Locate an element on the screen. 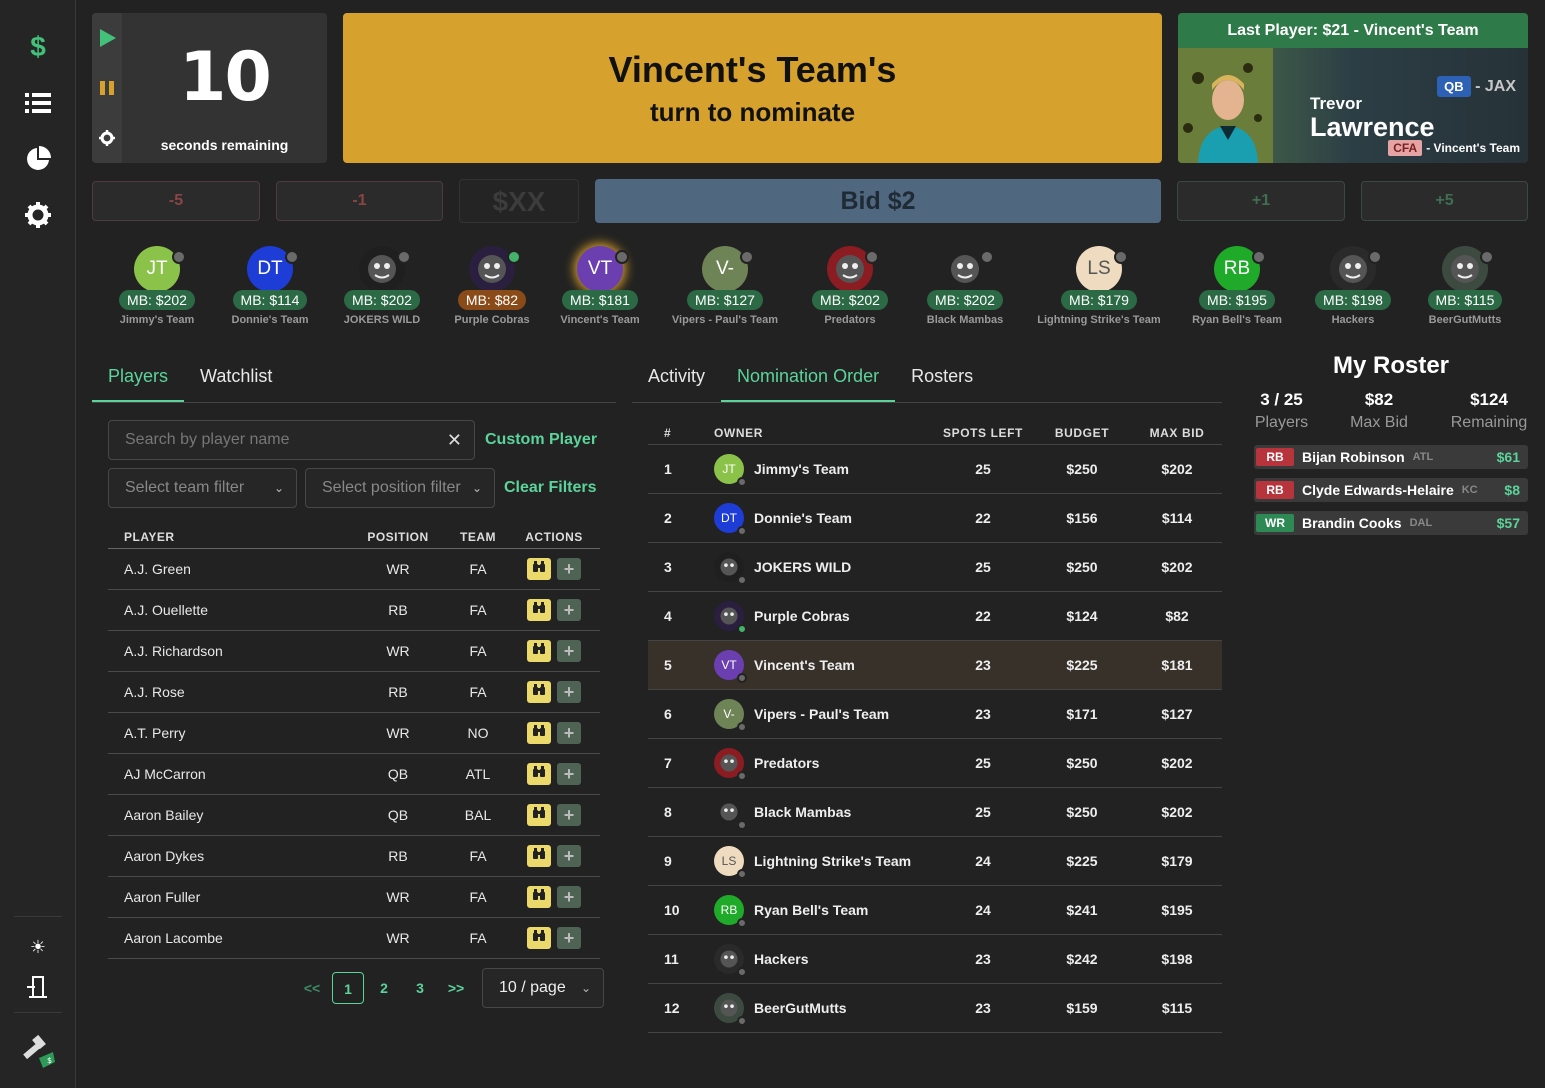 Image resolution: width=1545 pixels, height=1088 pixels. pagination: << 1 2 3 >> 10 / page ⌄ is located at coordinates (450, 988).